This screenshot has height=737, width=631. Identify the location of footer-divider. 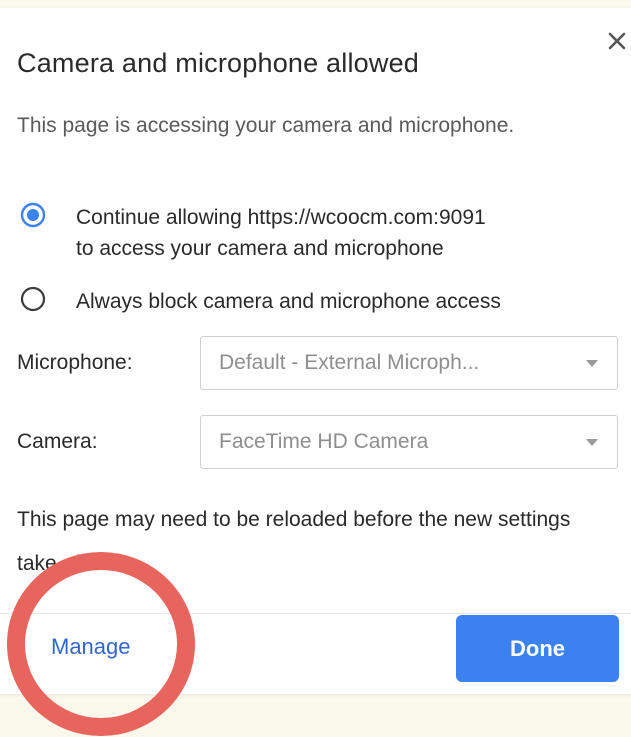
(315, 613).